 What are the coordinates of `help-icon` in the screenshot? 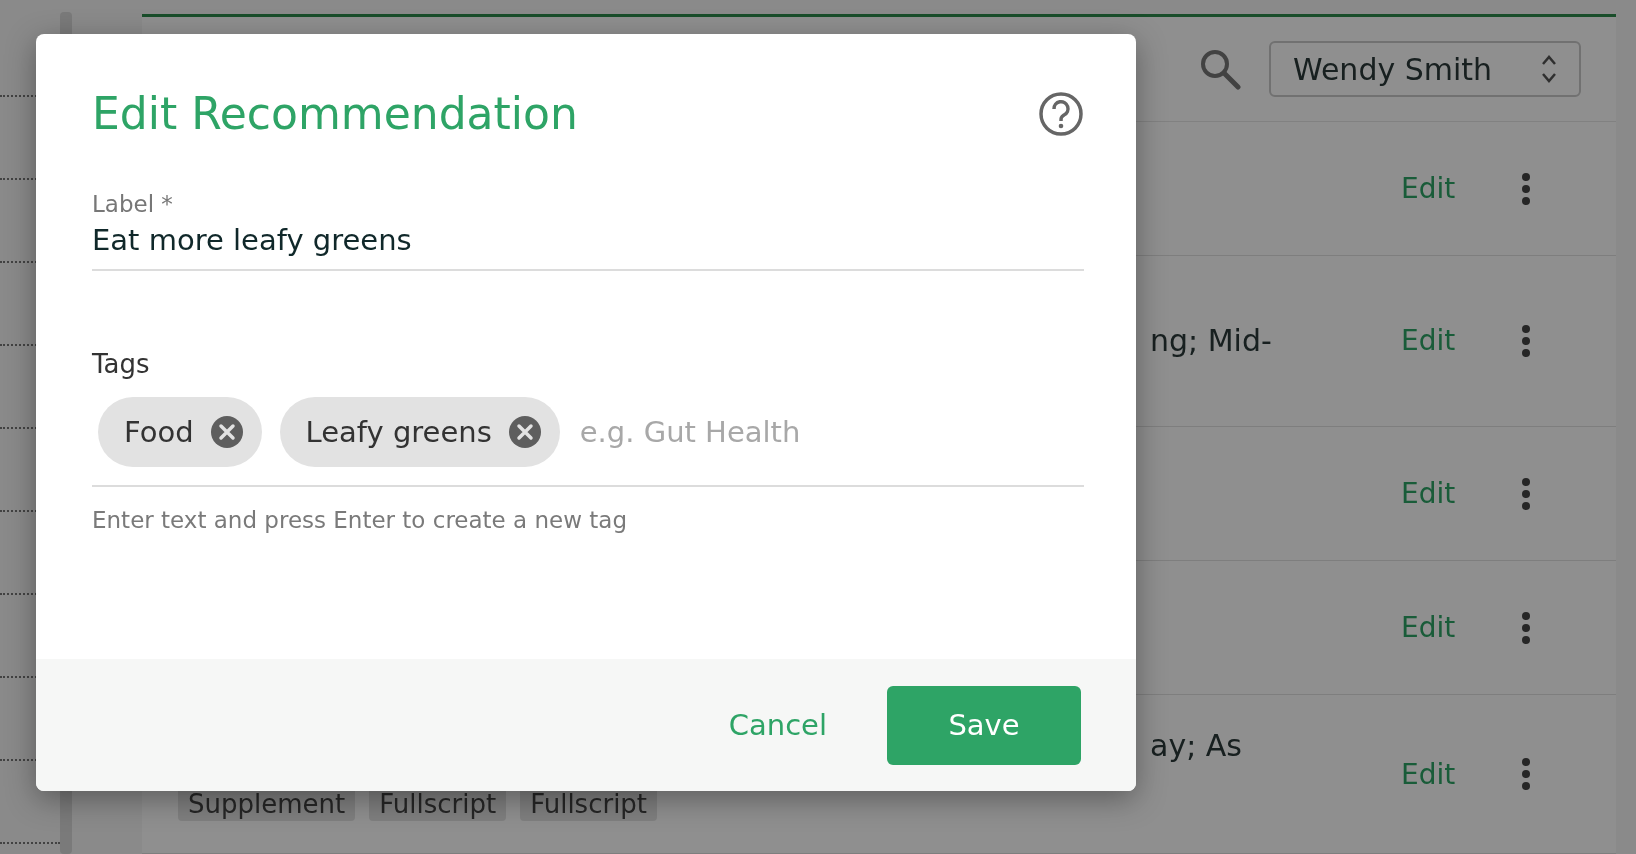 It's located at (1061, 113).